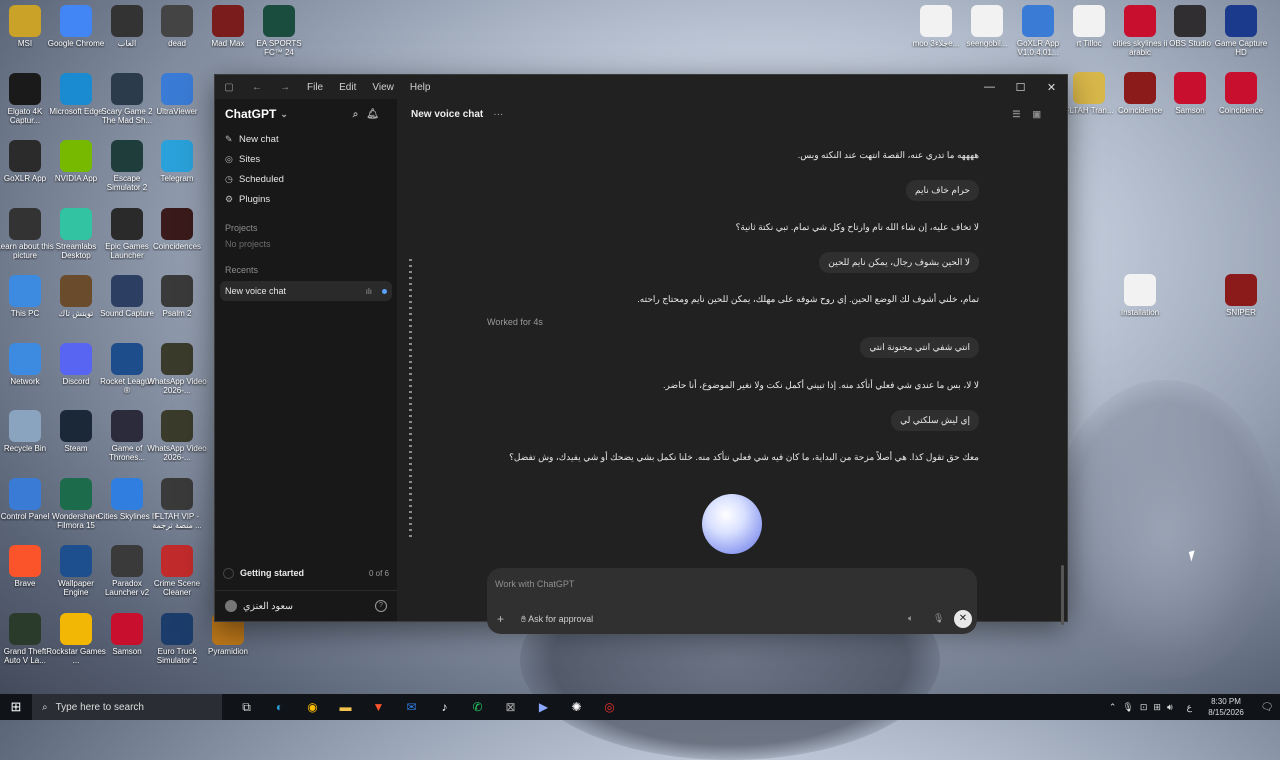 This screenshot has width=1280, height=760. What do you see at coordinates (378, 573) in the screenshot?
I see `getting-started-count: 0 of 6` at bounding box center [378, 573].